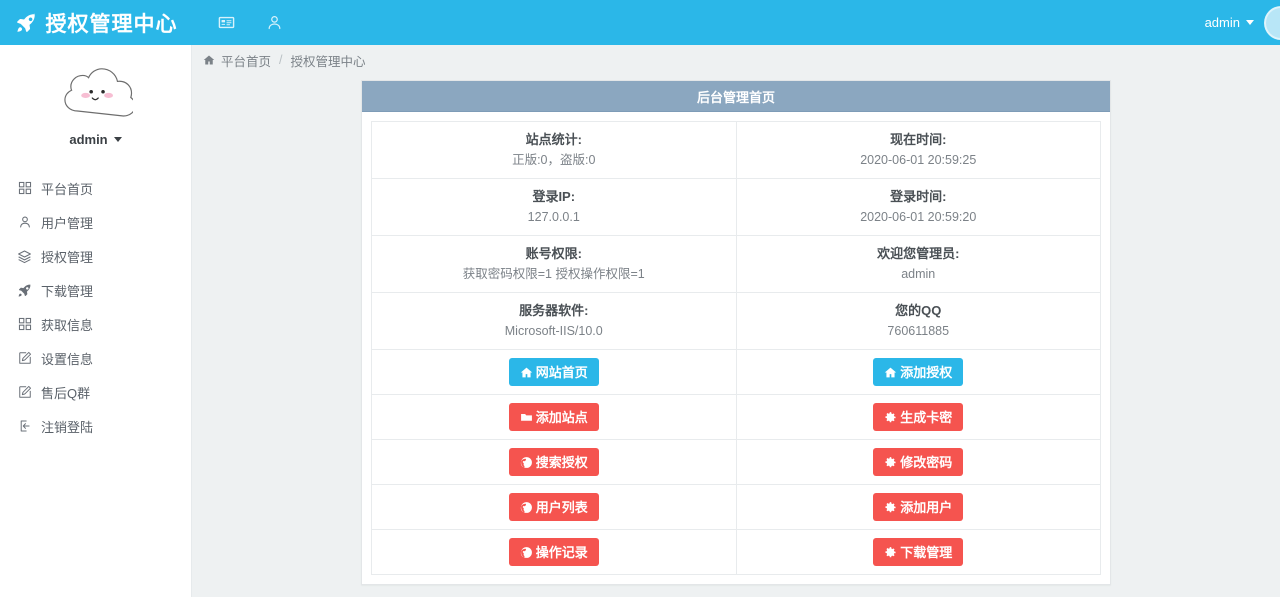 The height and width of the screenshot is (597, 1280). I want to click on folder-icon, so click(526, 417).